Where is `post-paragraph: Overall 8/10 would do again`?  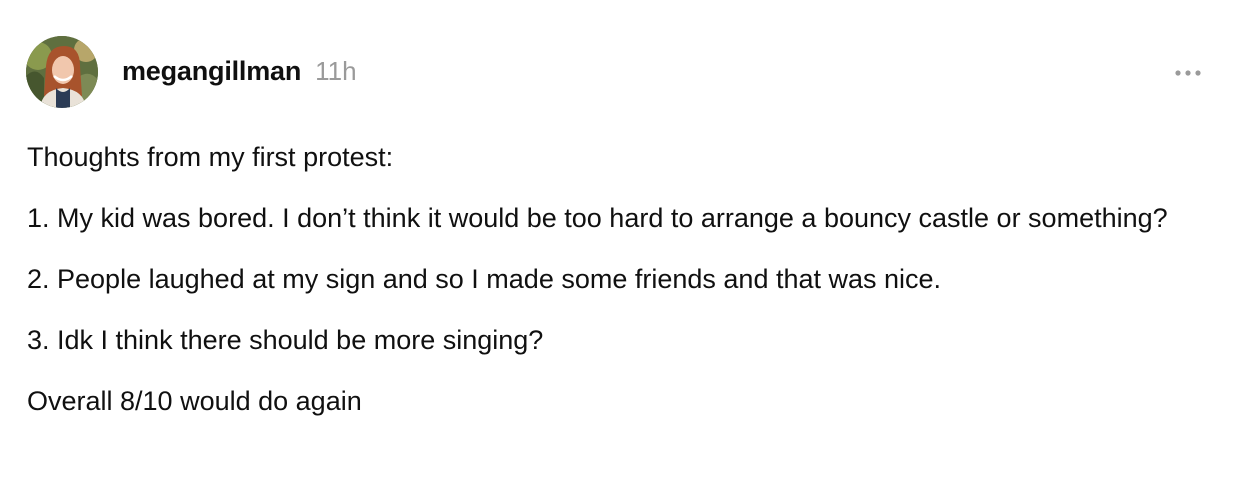 post-paragraph: Overall 8/10 would do again is located at coordinates (194, 401).